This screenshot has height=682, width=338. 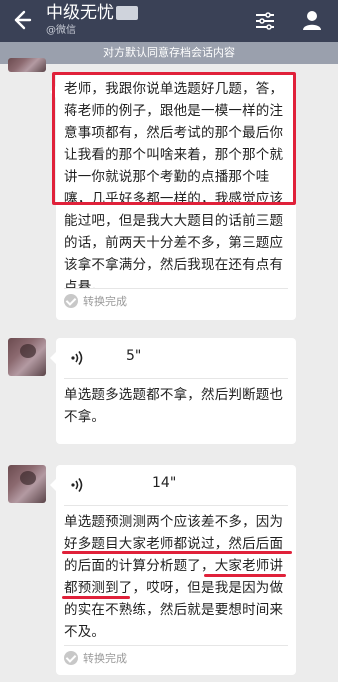 I want to click on red-highlight-box, so click(x=174, y=138).